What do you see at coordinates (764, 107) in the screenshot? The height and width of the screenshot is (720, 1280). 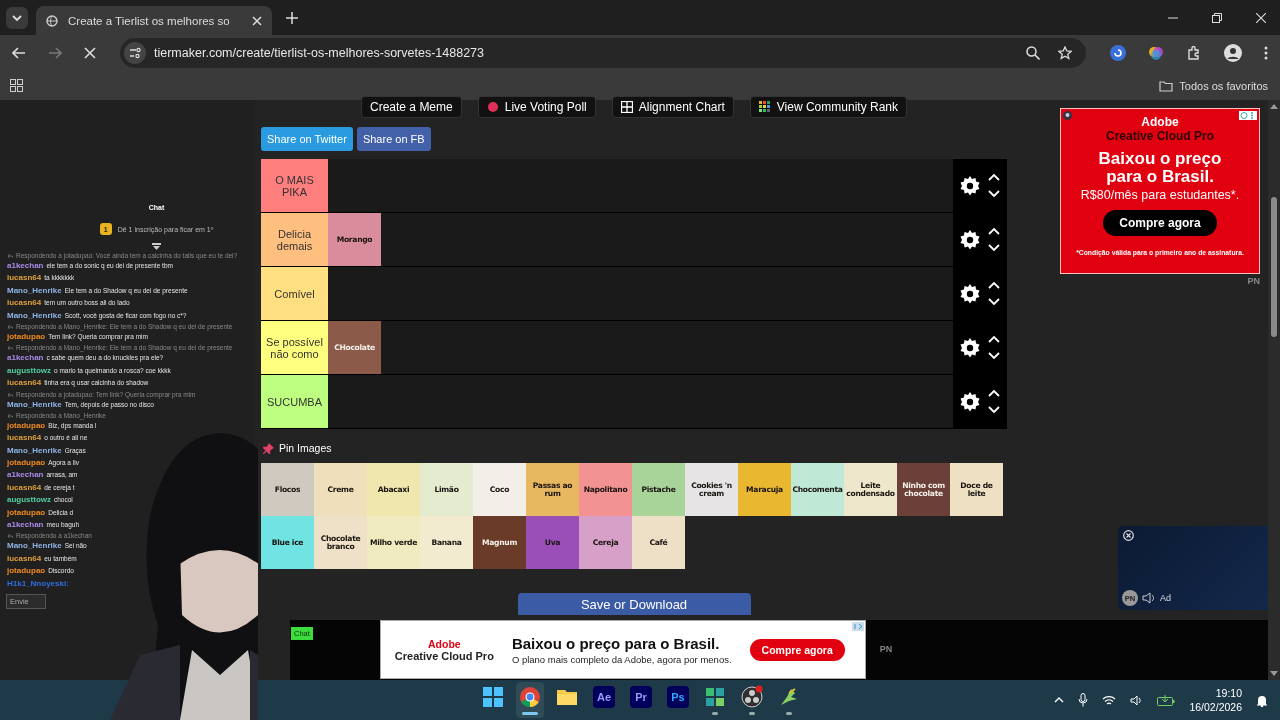 I see `mosaic-icon` at bounding box center [764, 107].